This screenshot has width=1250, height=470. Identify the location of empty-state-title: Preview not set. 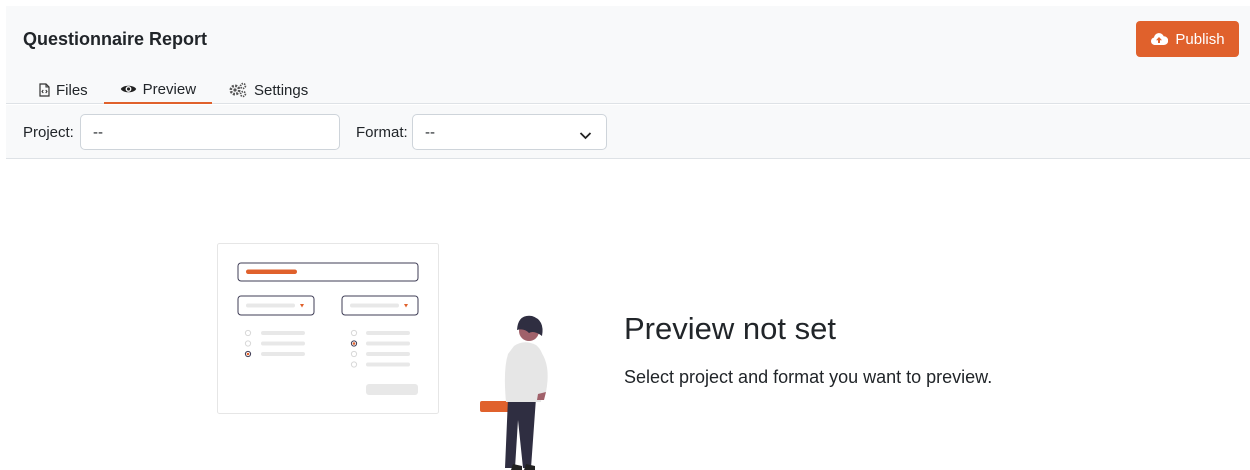
(730, 328).